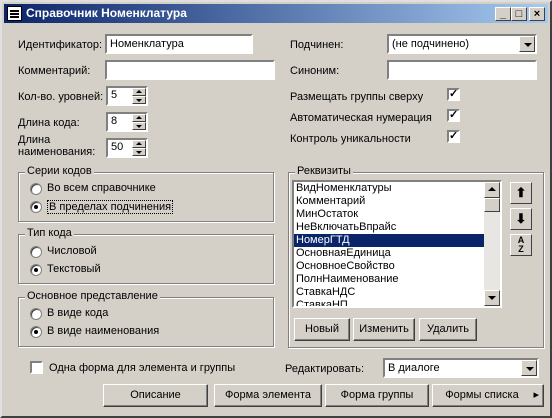 The height and width of the screenshot is (418, 552). I want to click on scroll-down-icon, so click(492, 298).